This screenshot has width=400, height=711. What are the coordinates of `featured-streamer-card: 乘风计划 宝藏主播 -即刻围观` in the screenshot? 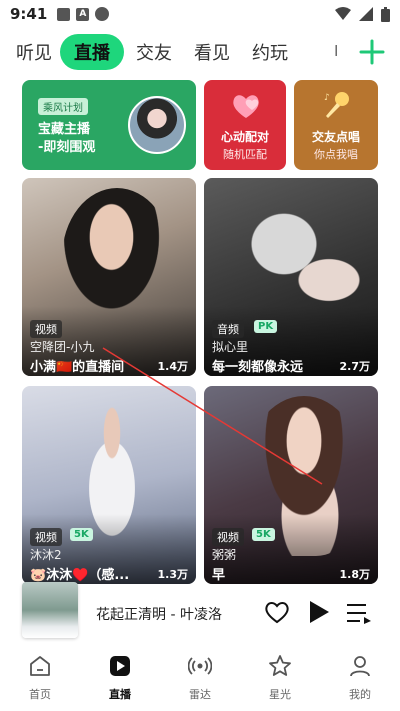 It's located at (109, 125).